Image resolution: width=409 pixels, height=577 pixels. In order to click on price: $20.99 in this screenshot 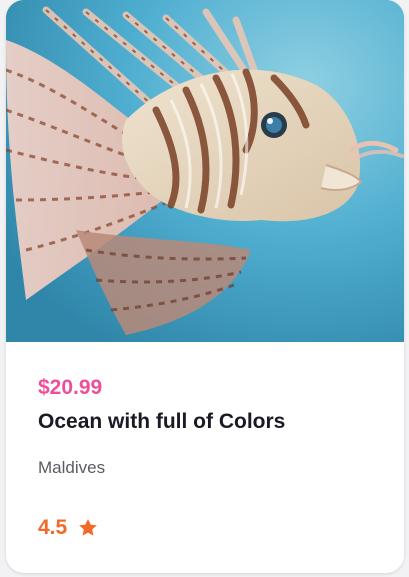, I will do `click(70, 387)`.